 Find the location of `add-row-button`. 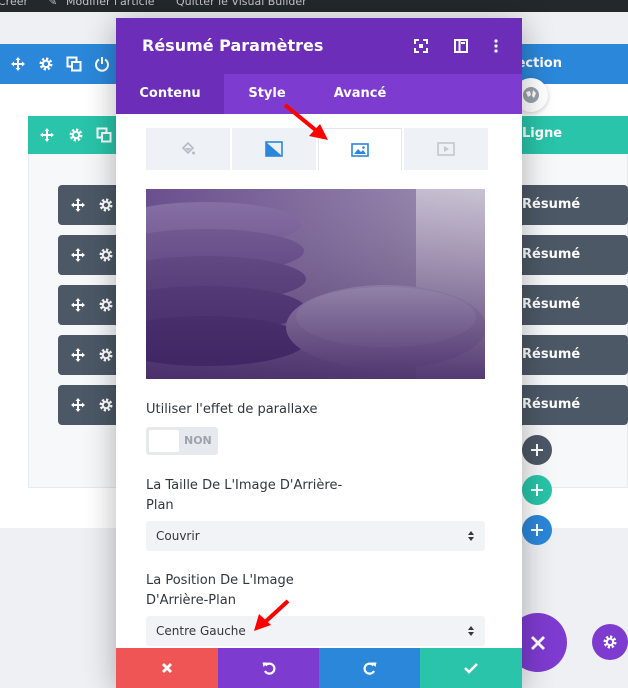

add-row-button is located at coordinates (537, 490).